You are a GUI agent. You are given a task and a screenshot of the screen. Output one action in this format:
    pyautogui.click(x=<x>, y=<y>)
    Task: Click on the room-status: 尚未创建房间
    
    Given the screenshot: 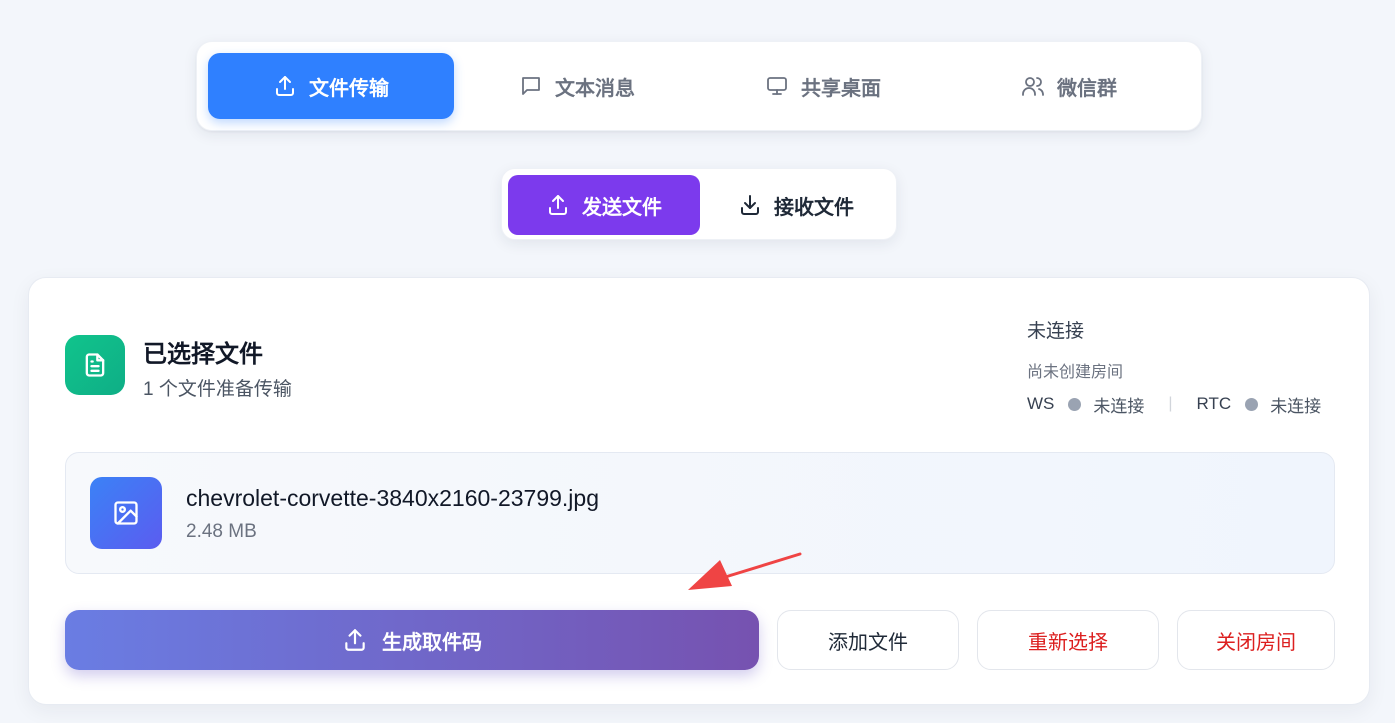 What is the action you would take?
    pyautogui.click(x=1075, y=372)
    